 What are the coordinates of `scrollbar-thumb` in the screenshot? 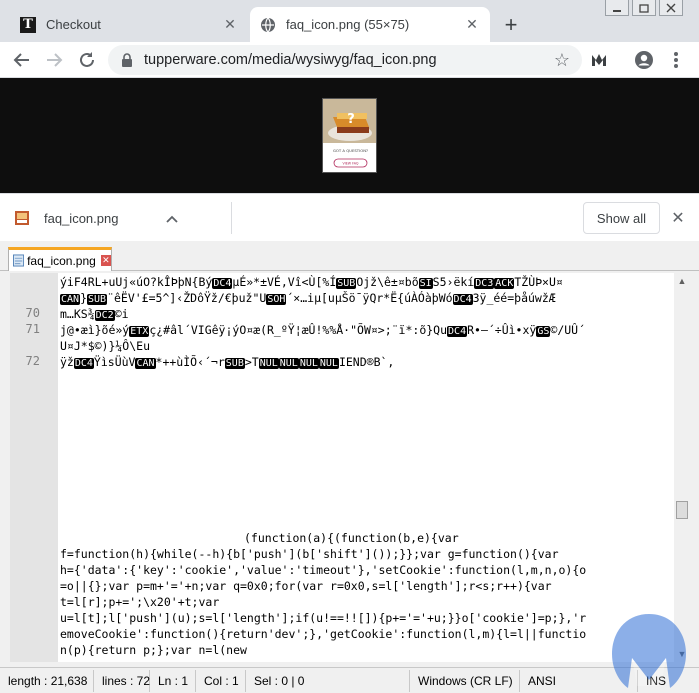 It's located at (682, 510).